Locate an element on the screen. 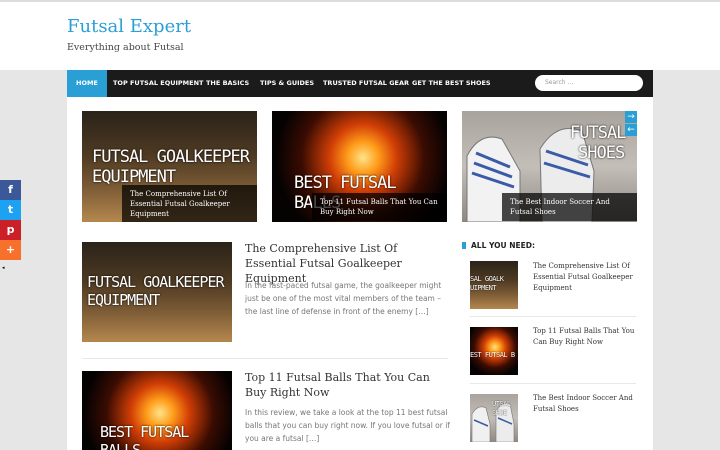 This screenshot has height=450, width=720. sidebar-thumbnail: UTSAL SHOE is located at coordinates (494, 418).